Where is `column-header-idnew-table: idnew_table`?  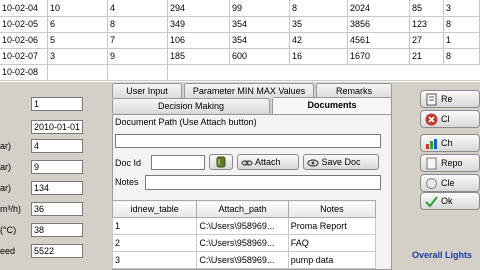
column-header-idnew-table: idnew_table is located at coordinates (154, 209).